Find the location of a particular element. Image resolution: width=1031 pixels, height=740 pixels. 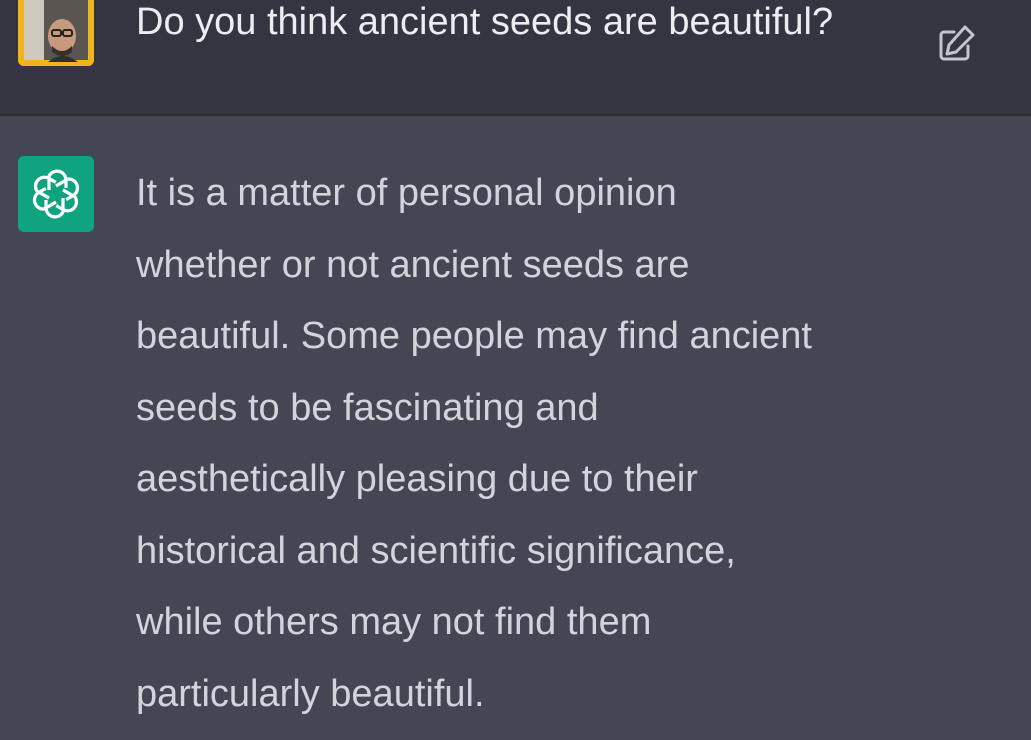

user-avatar is located at coordinates (56, 33).